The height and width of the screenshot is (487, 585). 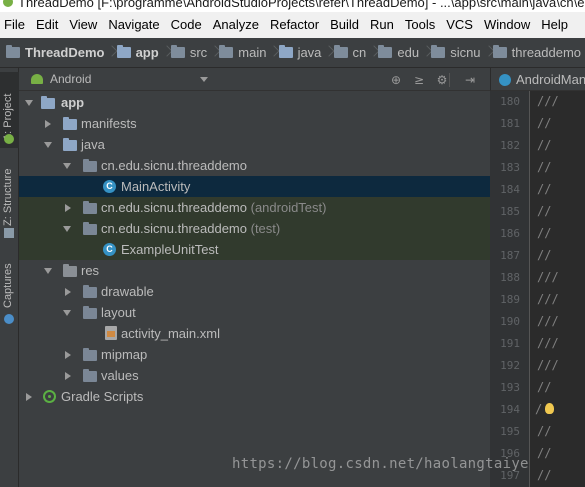 What do you see at coordinates (9, 110) in the screenshot?
I see `tab-project: 1: Project` at bounding box center [9, 110].